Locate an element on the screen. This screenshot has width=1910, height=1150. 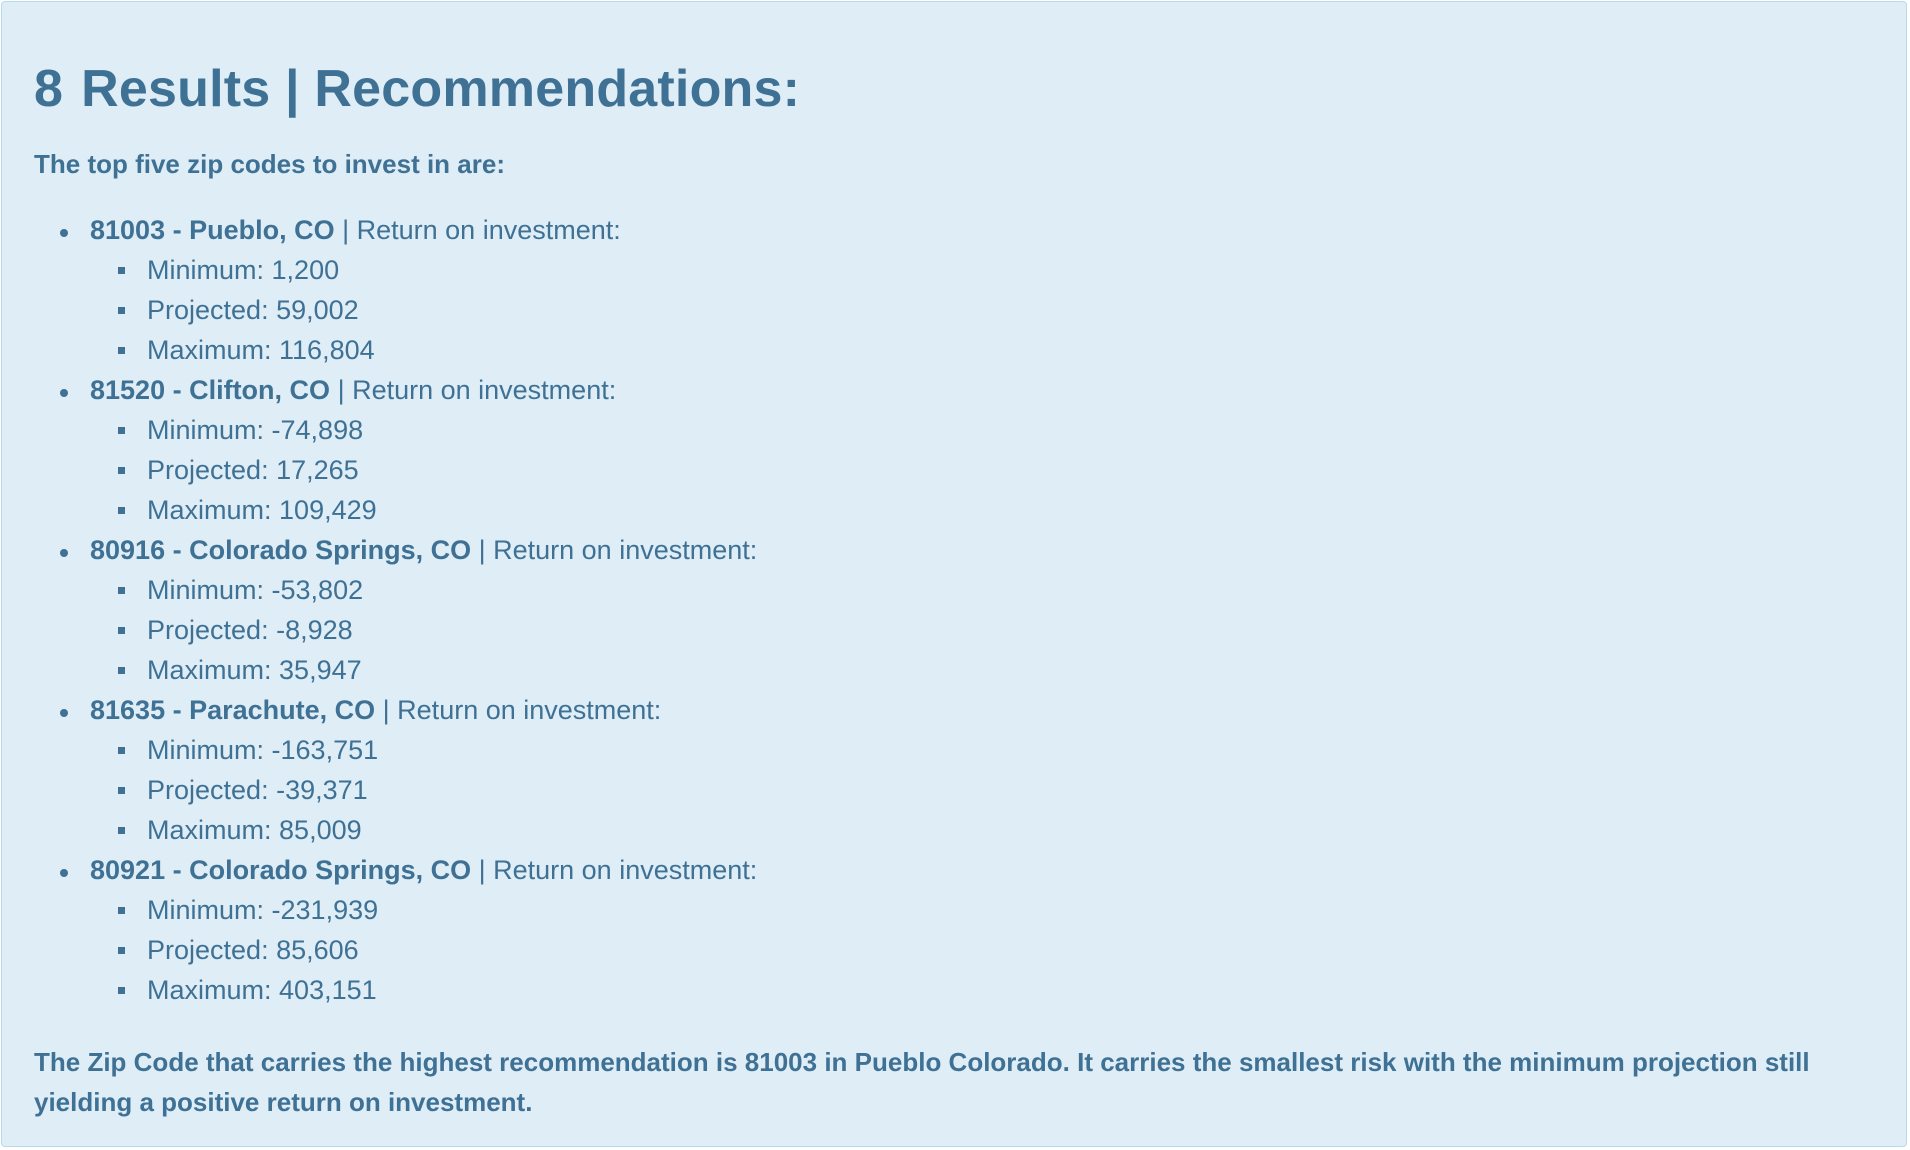
metric-value: 116,804 is located at coordinates (327, 350).